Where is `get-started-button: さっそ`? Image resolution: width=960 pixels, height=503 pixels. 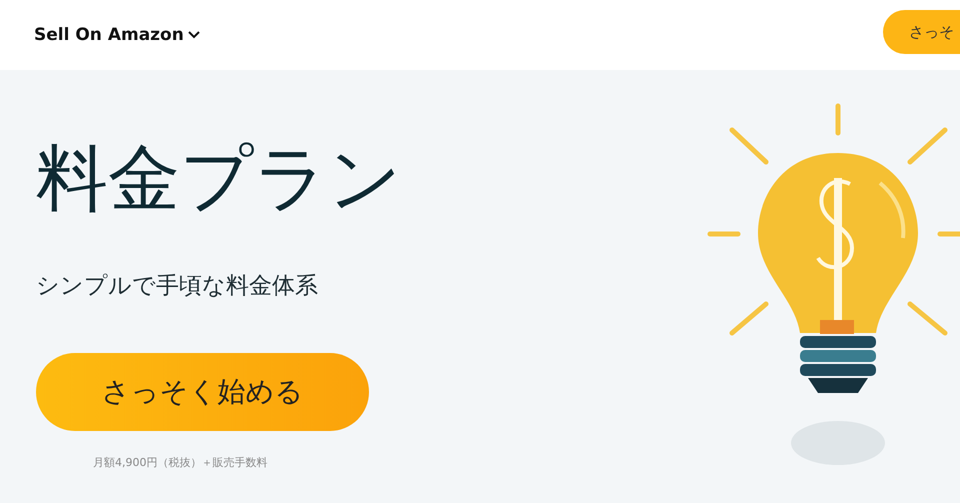
get-started-button: さっそ is located at coordinates (921, 32).